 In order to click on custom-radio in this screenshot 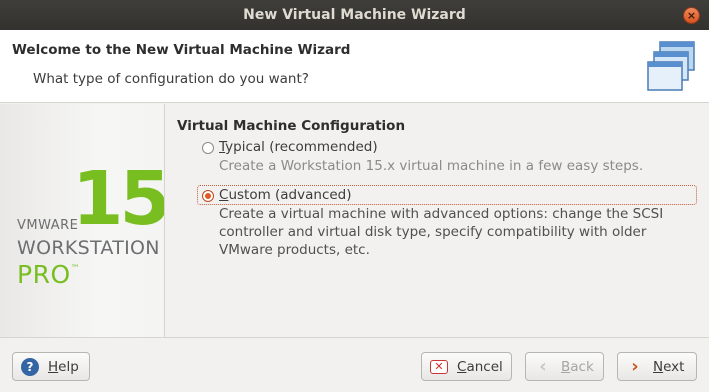, I will do `click(208, 196)`.